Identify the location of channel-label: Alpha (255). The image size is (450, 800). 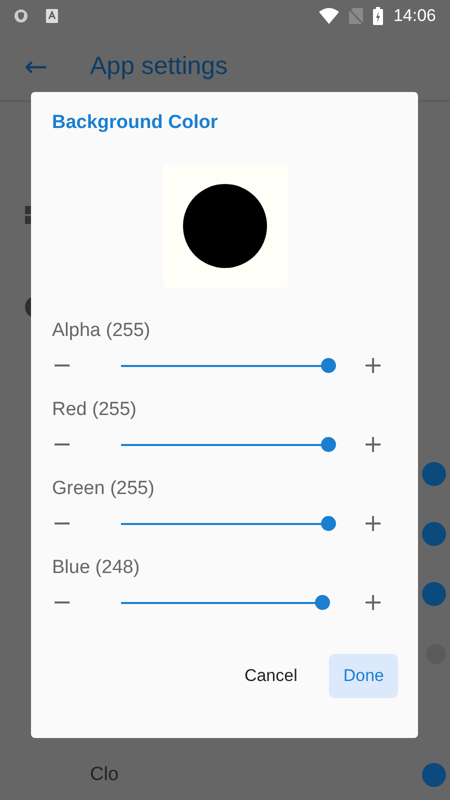
(102, 331).